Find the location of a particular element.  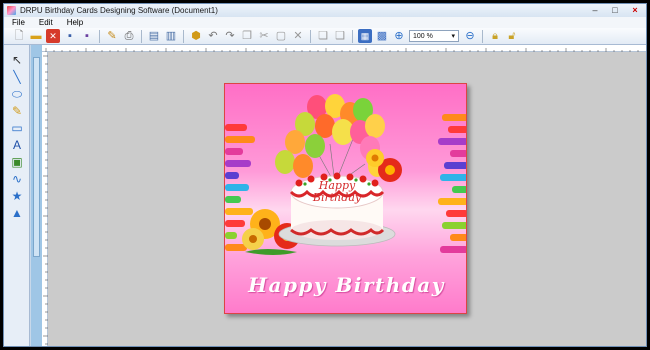

export-icon: ▥ is located at coordinates (171, 36).